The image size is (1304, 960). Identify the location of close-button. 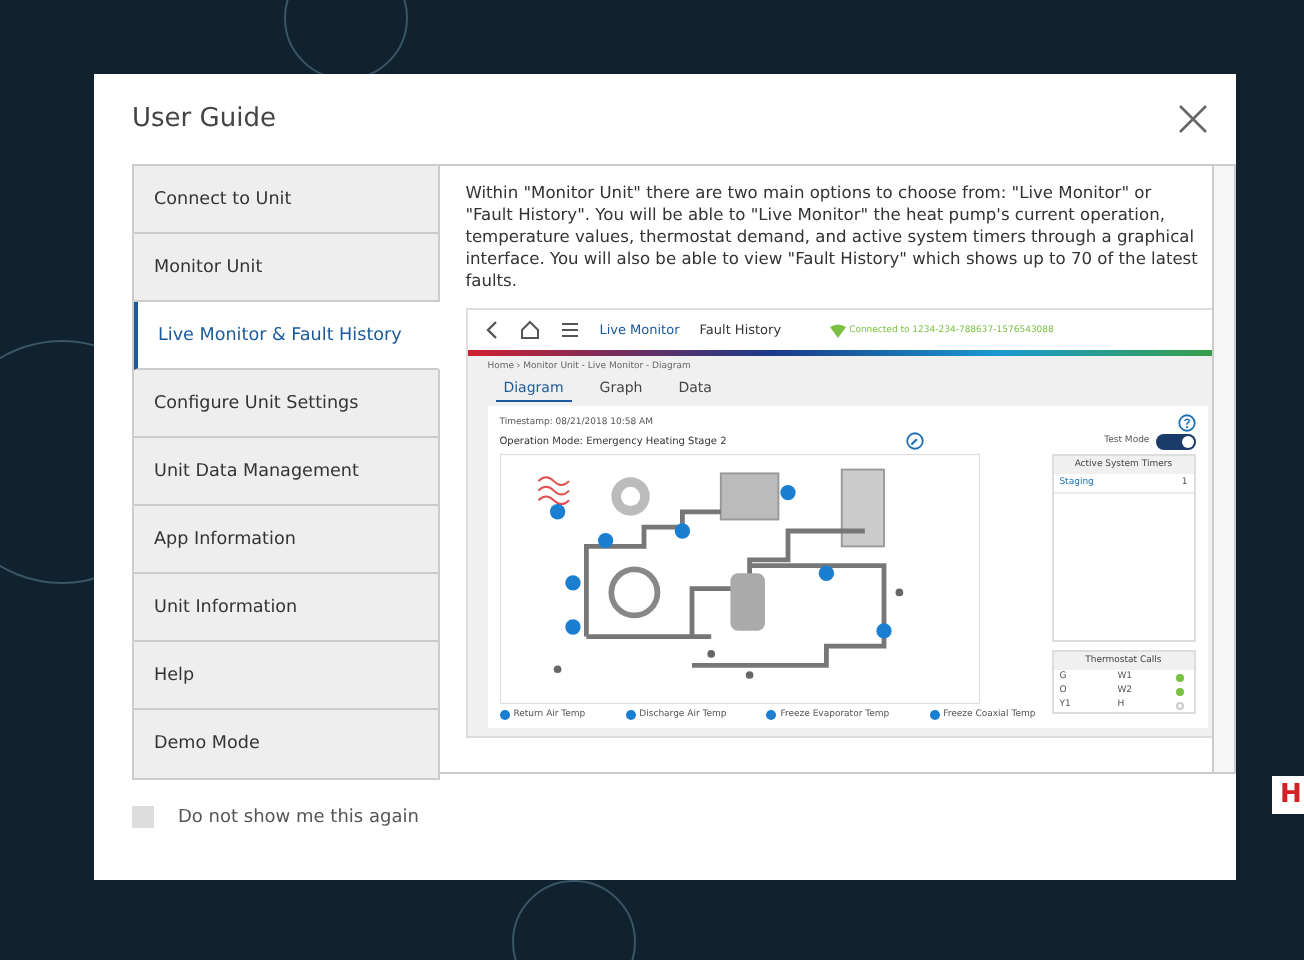
(1193, 118).